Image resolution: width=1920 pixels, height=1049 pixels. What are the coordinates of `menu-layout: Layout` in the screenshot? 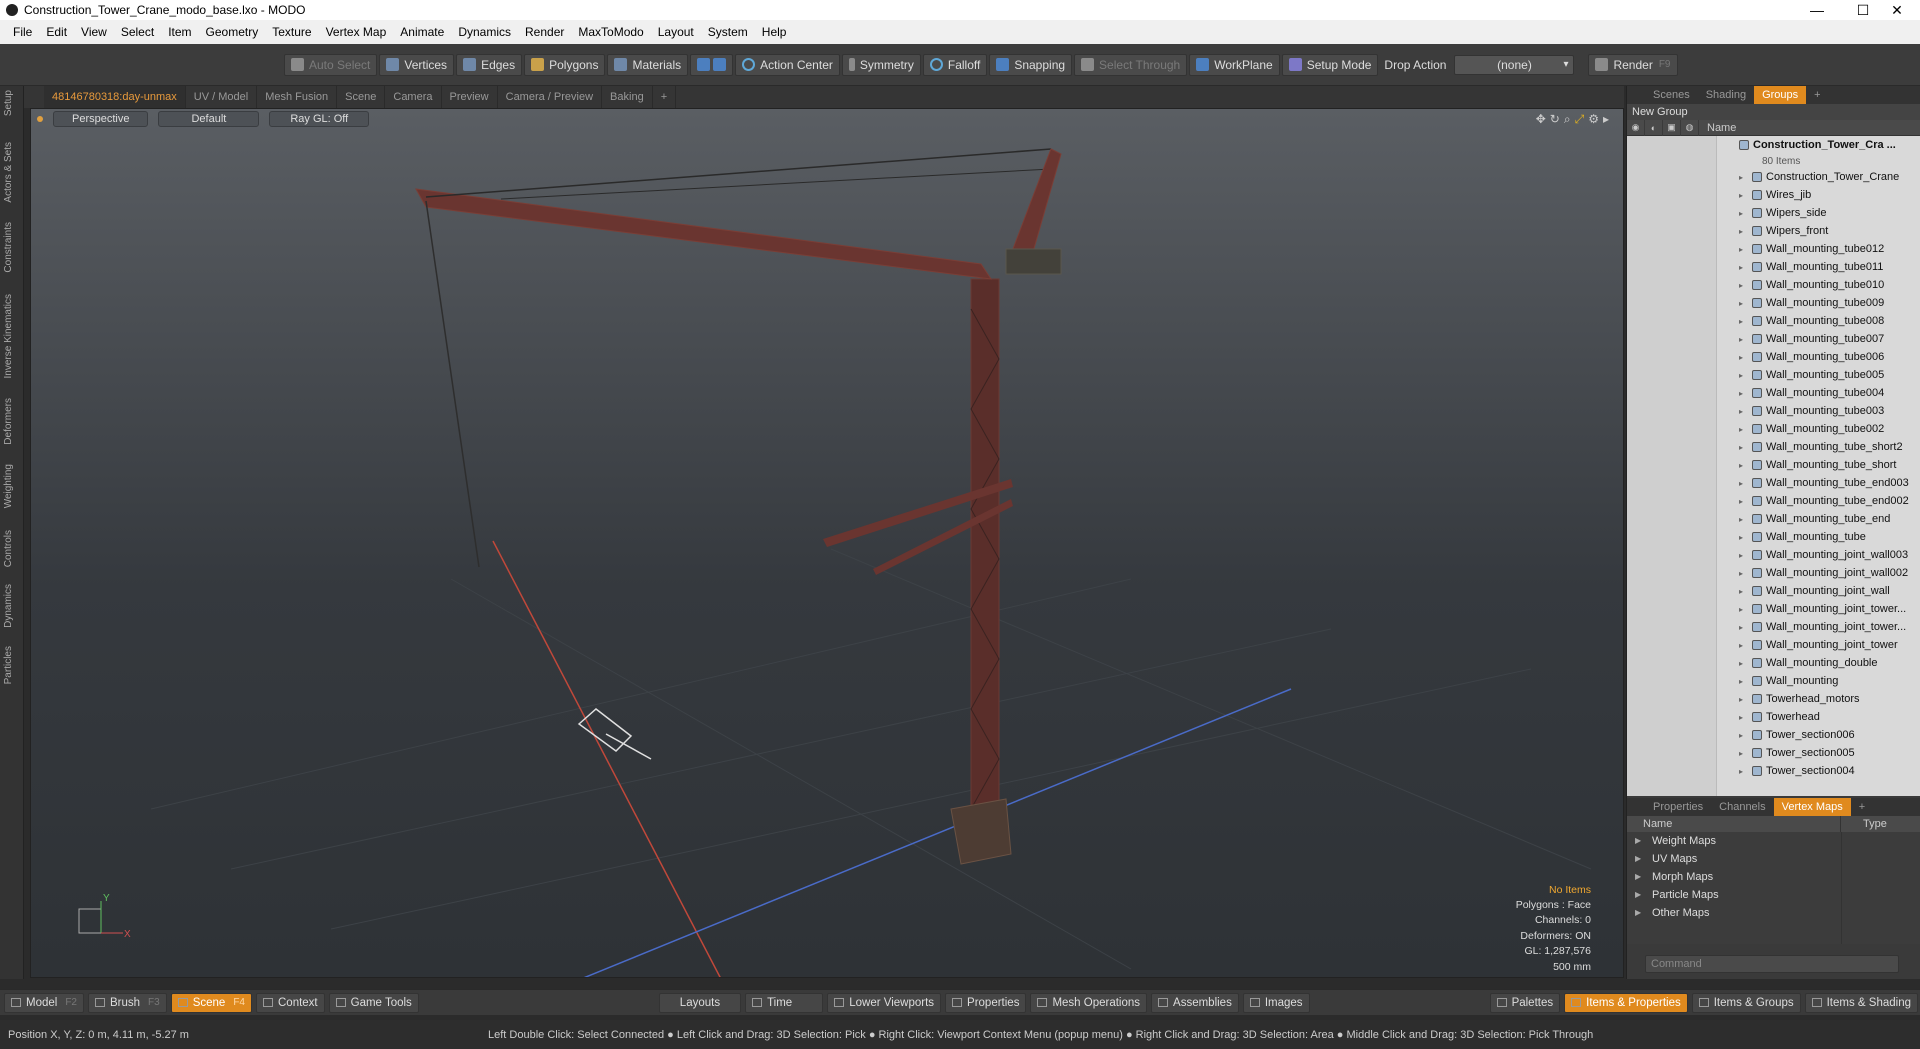 It's located at (676, 32).